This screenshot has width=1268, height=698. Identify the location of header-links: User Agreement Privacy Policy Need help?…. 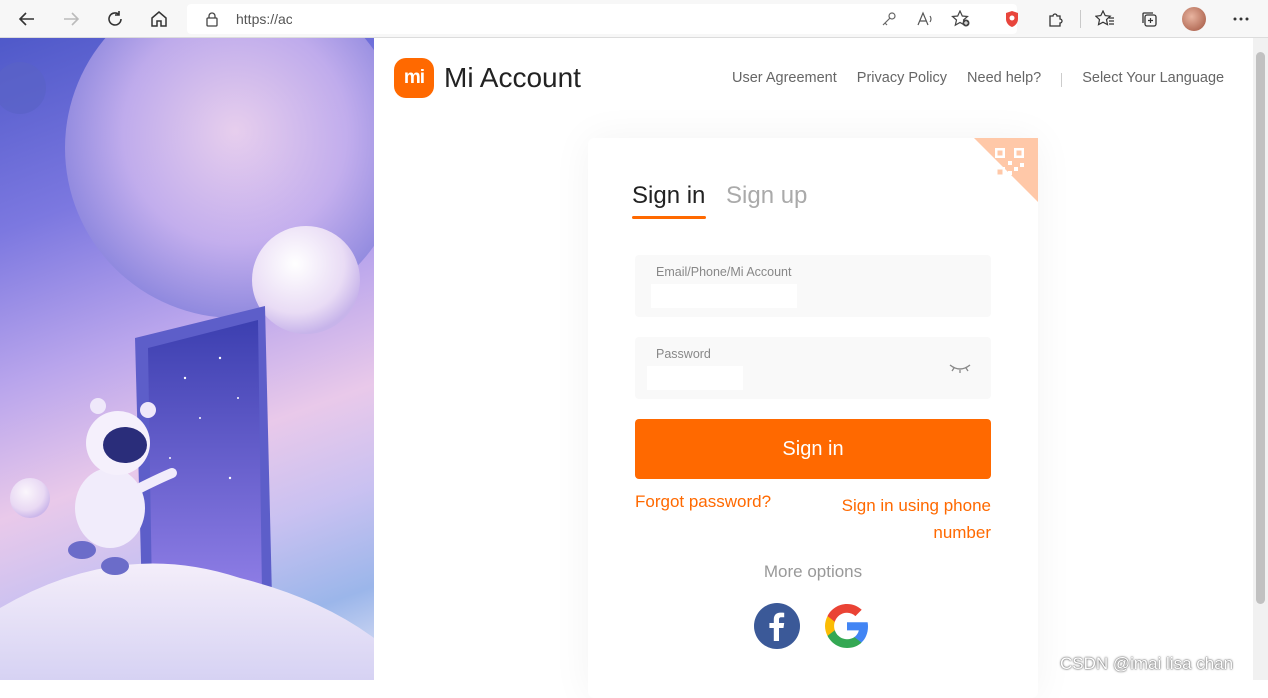
(988, 78).